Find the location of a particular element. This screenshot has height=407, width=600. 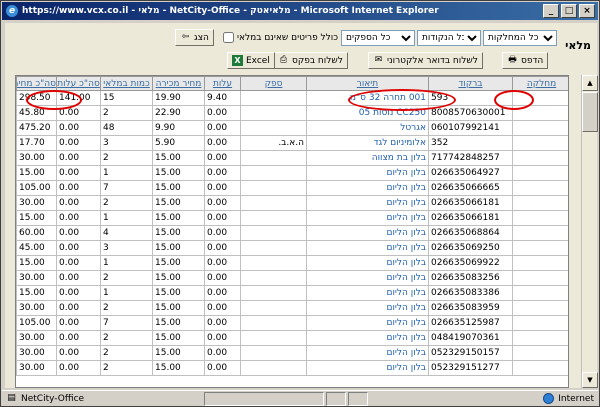

table-cell: 9.90 is located at coordinates (178, 128).